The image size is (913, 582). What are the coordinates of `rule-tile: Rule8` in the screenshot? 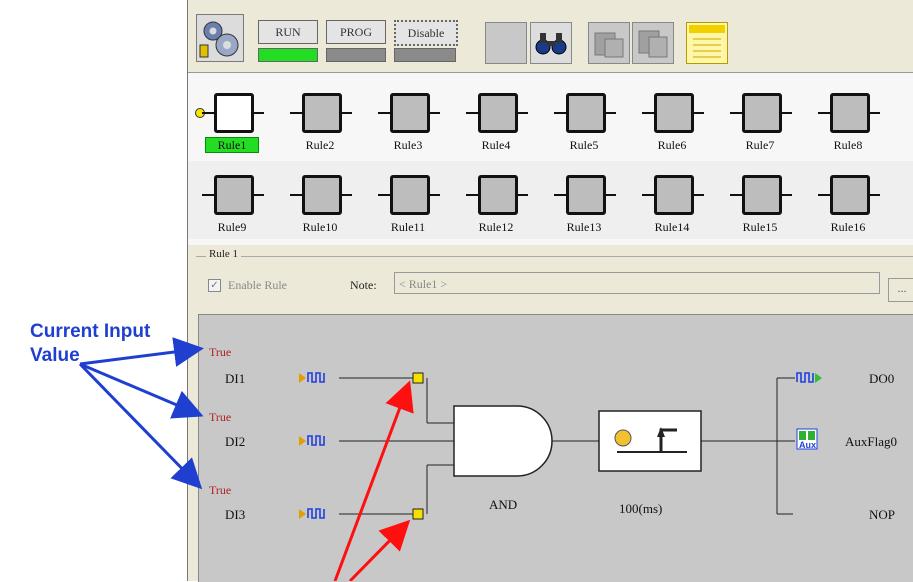 It's located at (848, 120).